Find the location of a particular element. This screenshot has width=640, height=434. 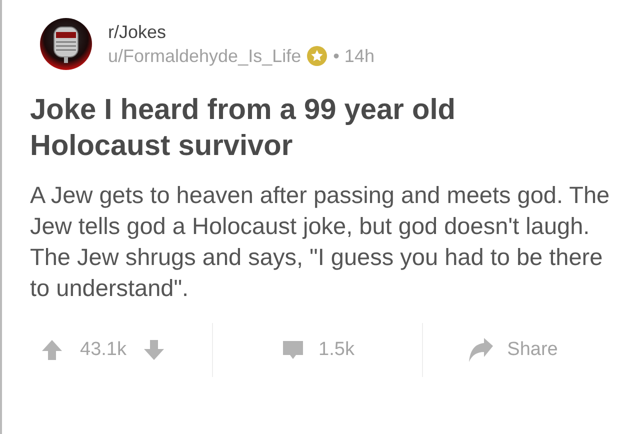

share-icon is located at coordinates (480, 350).